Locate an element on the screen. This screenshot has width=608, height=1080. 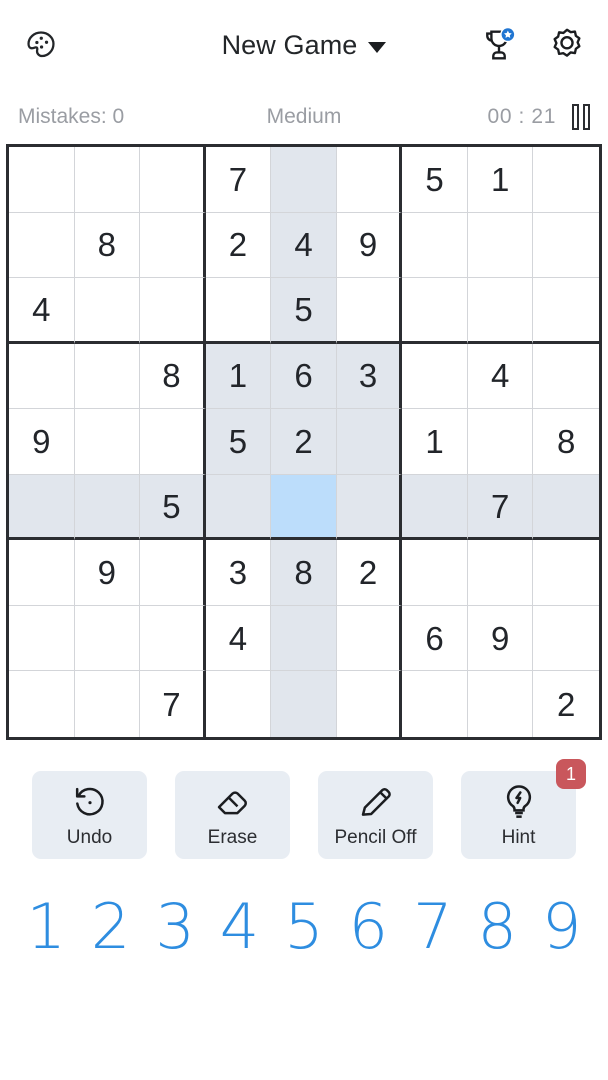
cell-r9-c2 is located at coordinates (107, 704).